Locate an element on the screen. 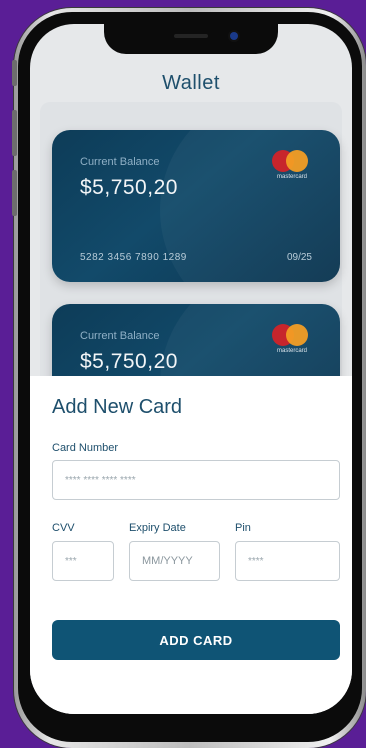 This screenshot has width=366, height=748. page-title: Wallet is located at coordinates (191, 83).